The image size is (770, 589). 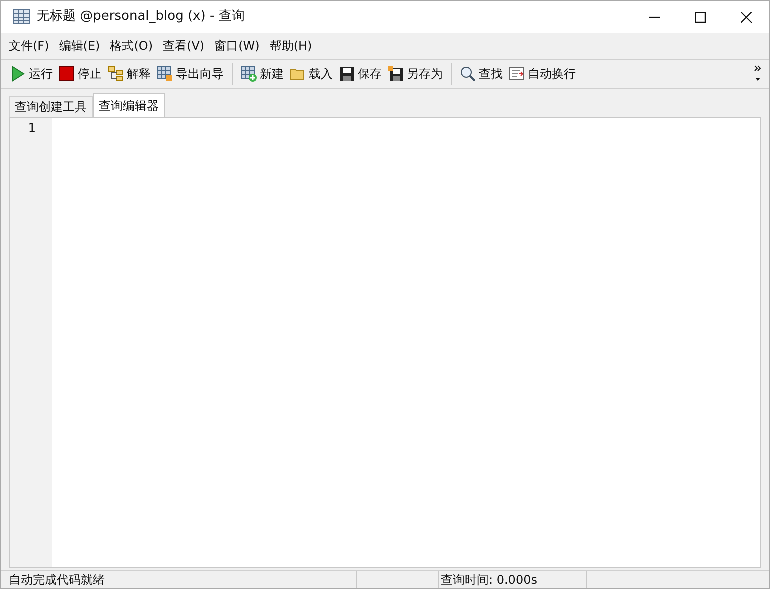 What do you see at coordinates (262, 74) in the screenshot?
I see `toolbar-button: 新建` at bounding box center [262, 74].